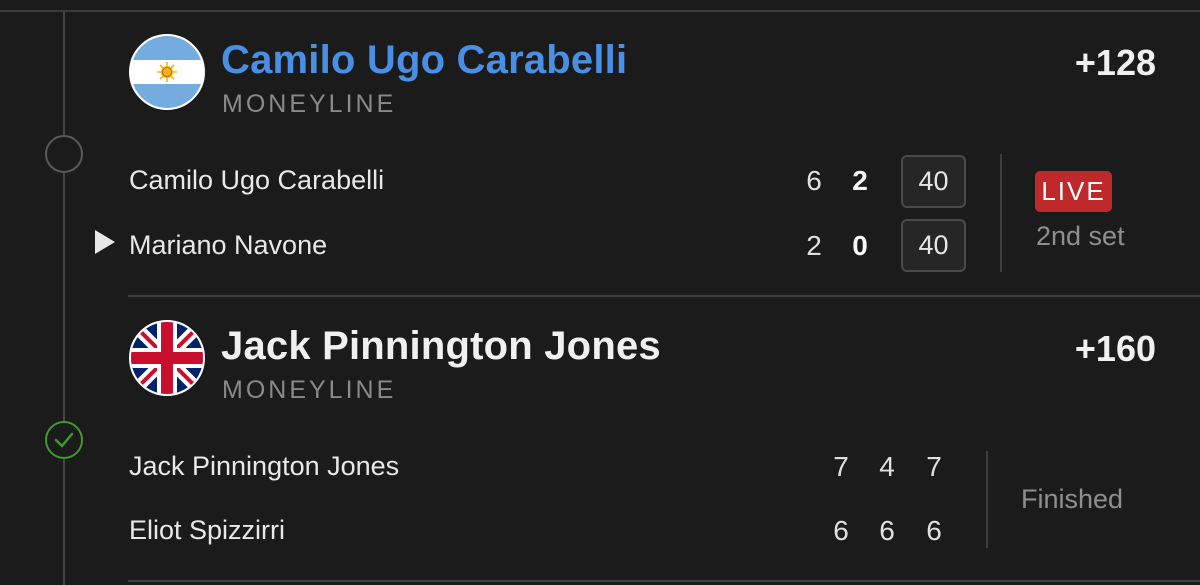 This screenshot has height=585, width=1200. I want to click on won-leg-check-icon, so click(64, 440).